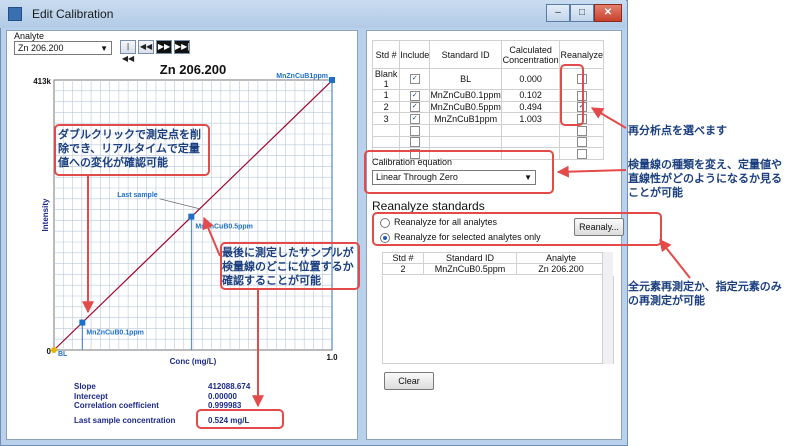  What do you see at coordinates (591, 171) in the screenshot?
I see `arrow-to-cal-eq` at bounding box center [591, 171].